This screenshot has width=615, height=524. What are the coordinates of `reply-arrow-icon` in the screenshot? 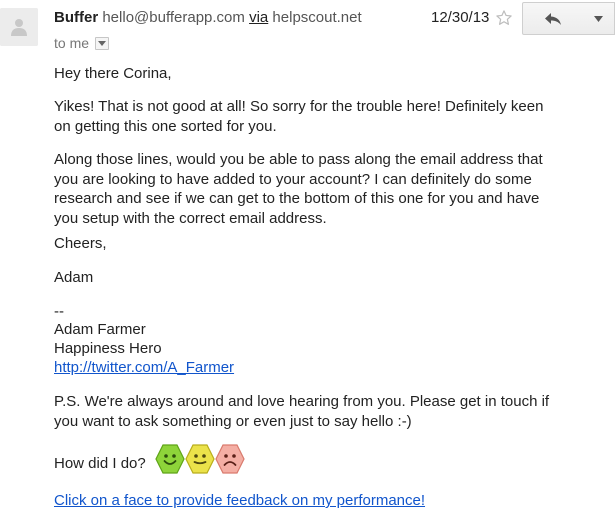 It's located at (552, 18).